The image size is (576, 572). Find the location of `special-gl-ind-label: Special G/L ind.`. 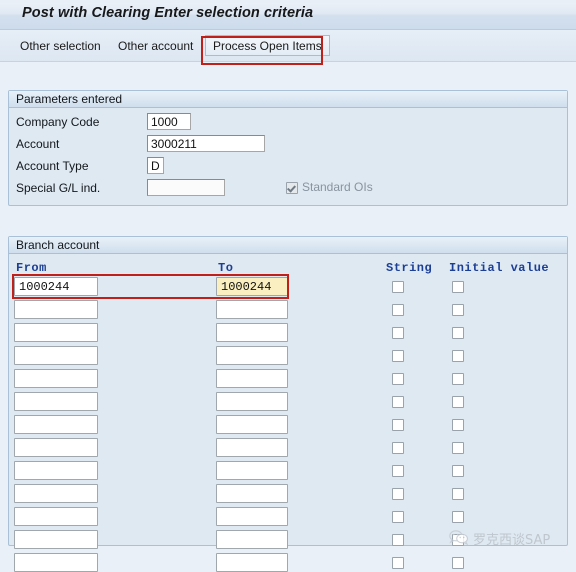

special-gl-ind-label: Special G/L ind. is located at coordinates (58, 188).